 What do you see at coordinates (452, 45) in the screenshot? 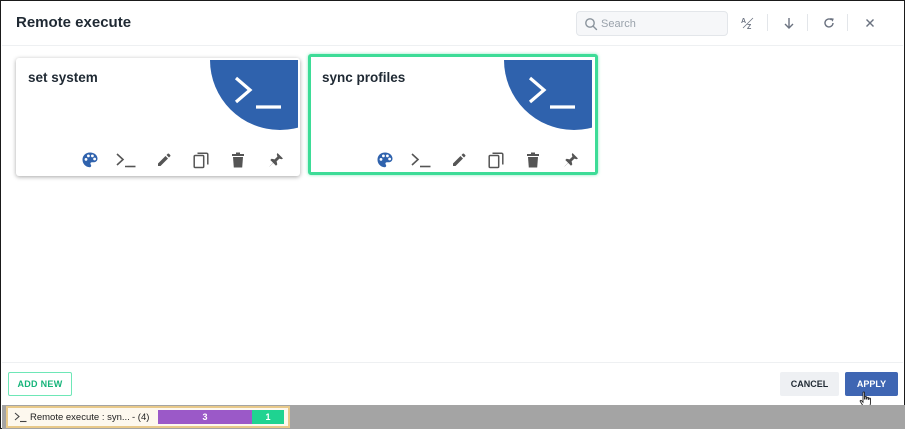
I see `header-divider-line` at bounding box center [452, 45].